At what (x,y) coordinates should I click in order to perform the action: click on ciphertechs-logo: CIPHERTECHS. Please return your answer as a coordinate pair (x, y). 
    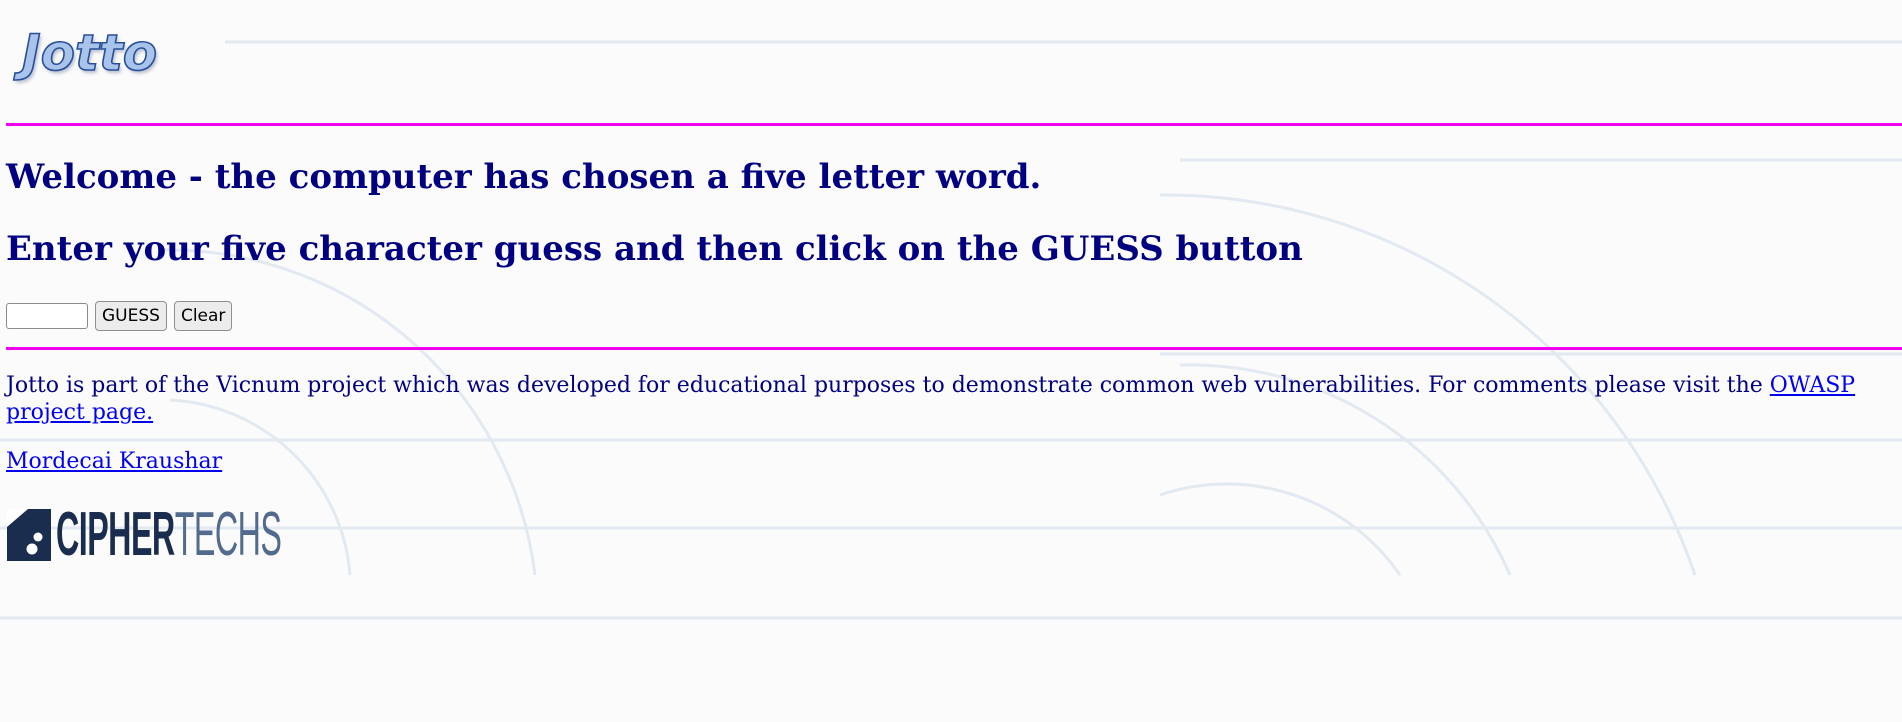
    Looking at the image, I should click on (951, 535).